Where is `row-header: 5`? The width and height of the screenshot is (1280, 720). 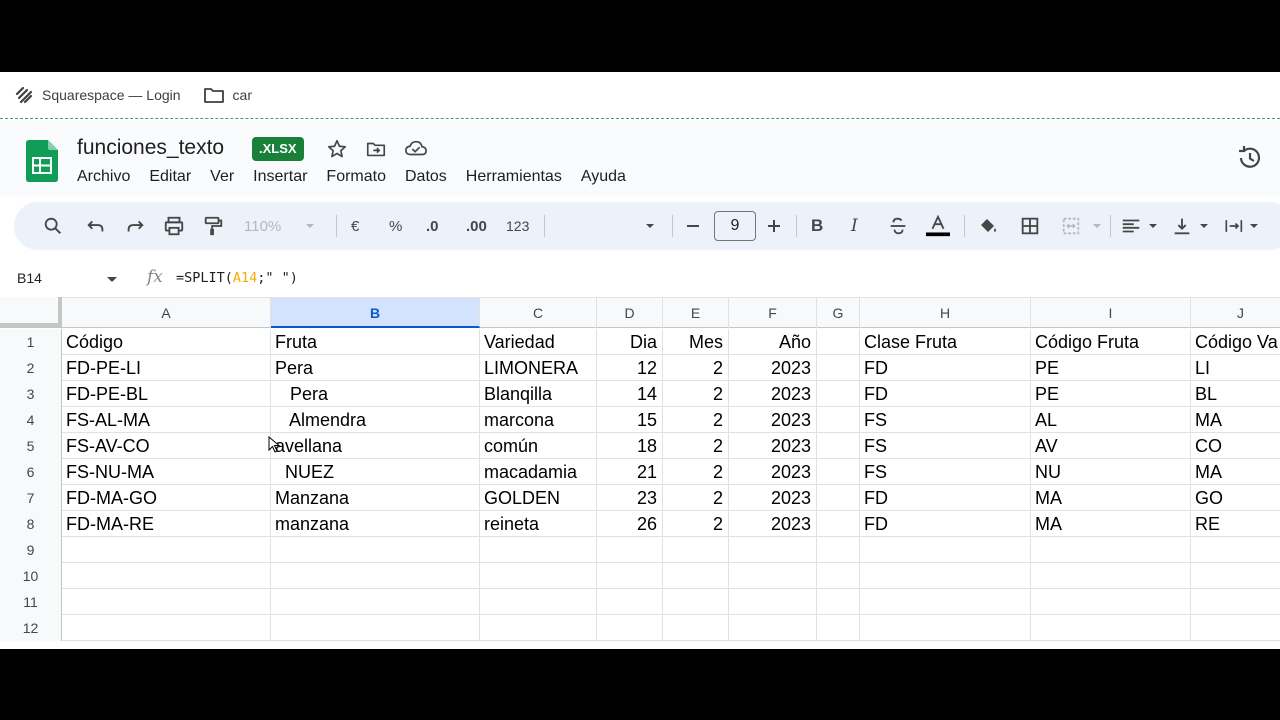 row-header: 5 is located at coordinates (31, 446).